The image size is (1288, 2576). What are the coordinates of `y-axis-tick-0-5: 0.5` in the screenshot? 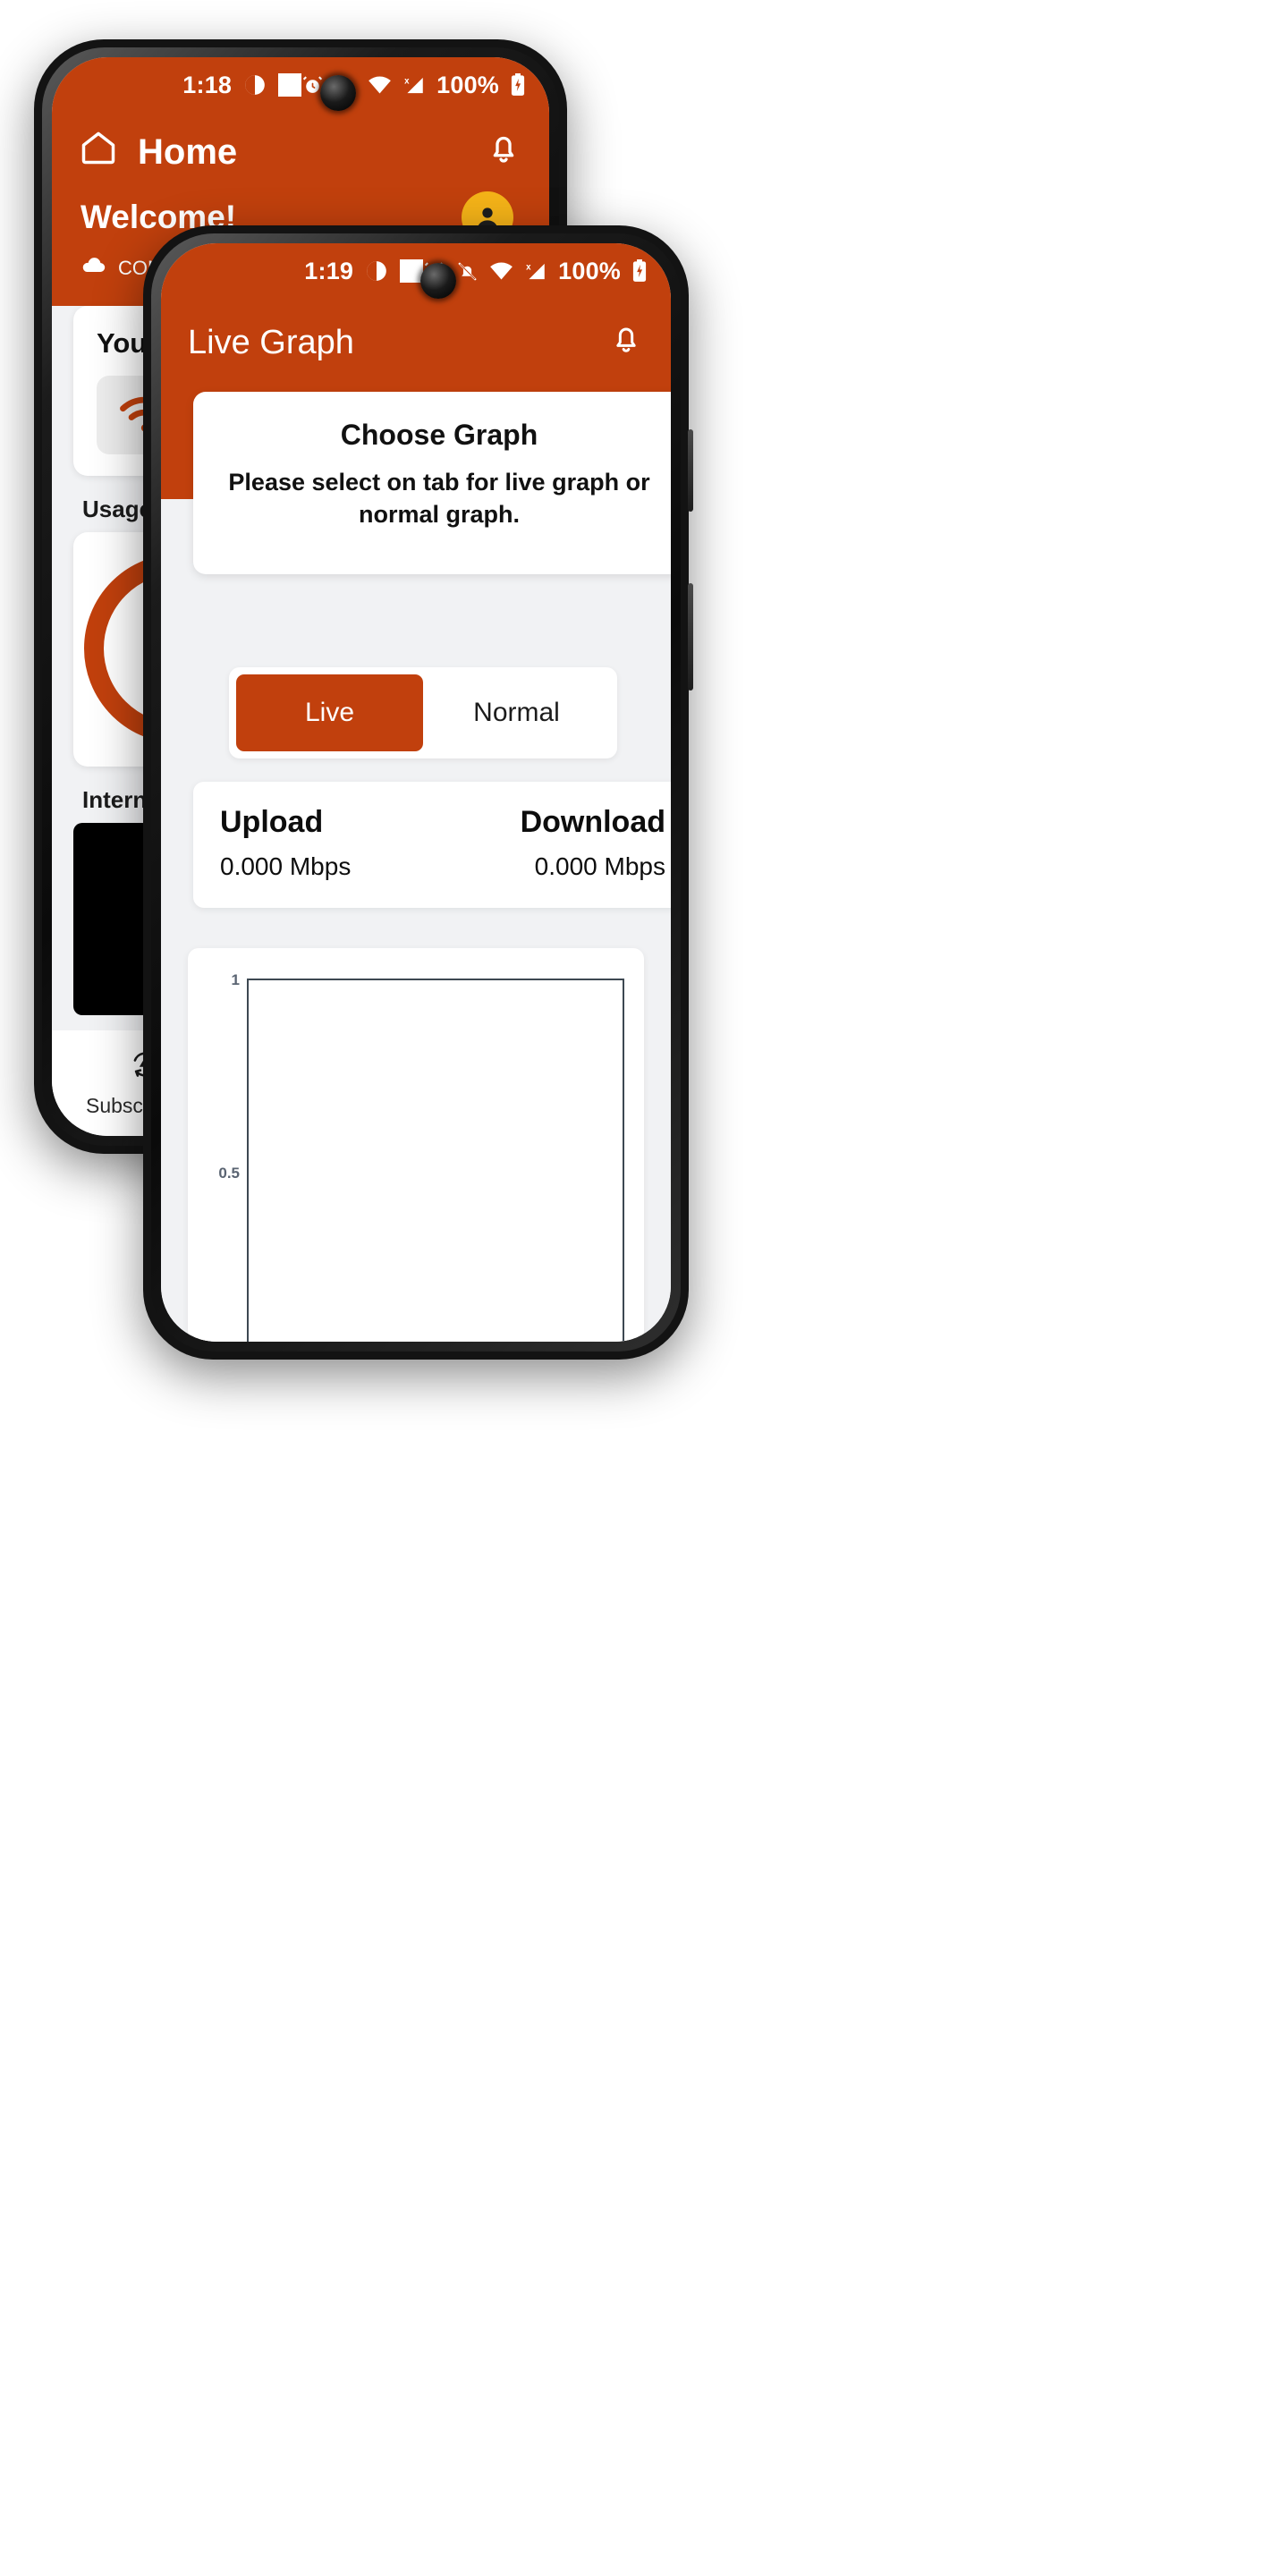 It's located at (229, 1173).